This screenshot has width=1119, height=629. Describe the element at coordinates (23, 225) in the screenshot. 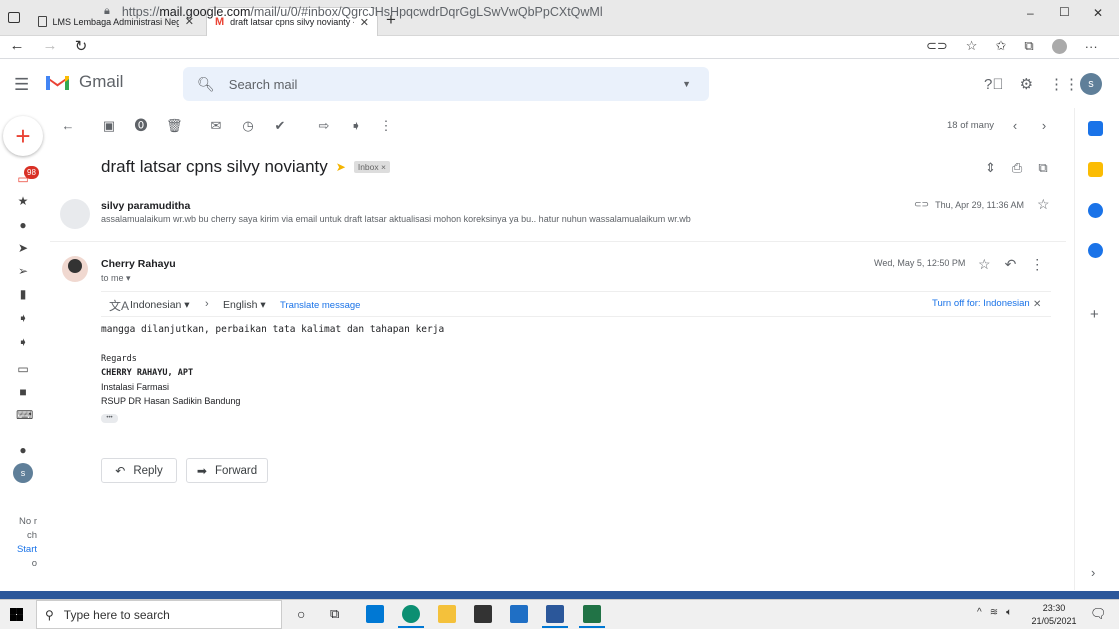

I see `snoozed-icon: ●` at that location.